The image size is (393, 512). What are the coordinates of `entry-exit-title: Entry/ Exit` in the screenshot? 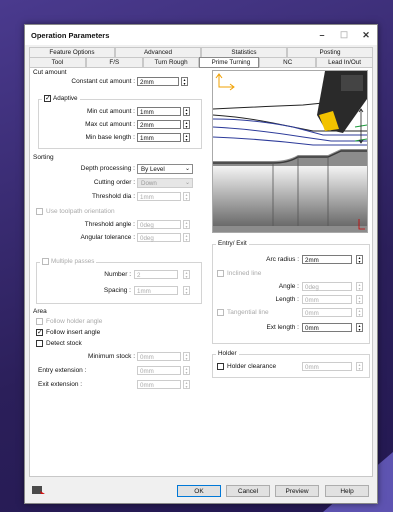 It's located at (232, 243).